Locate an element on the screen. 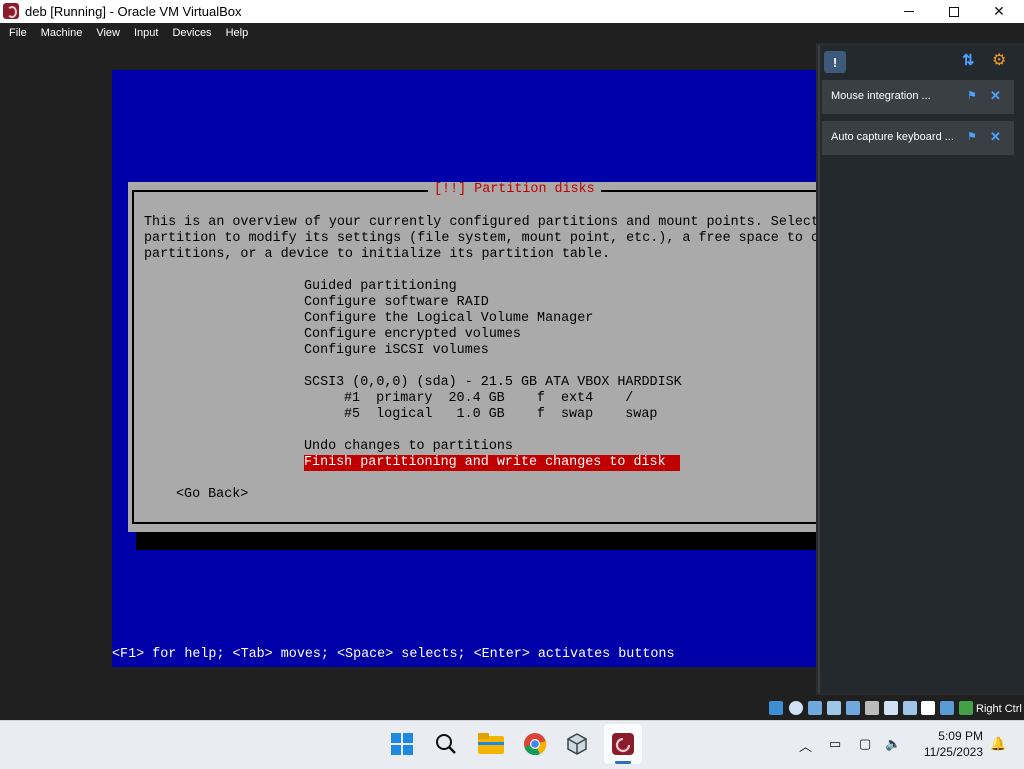 Image resolution: width=1024 pixels, height=769 pixels. option-guided-partitioning: Guided partitioning is located at coordinates (380, 287).